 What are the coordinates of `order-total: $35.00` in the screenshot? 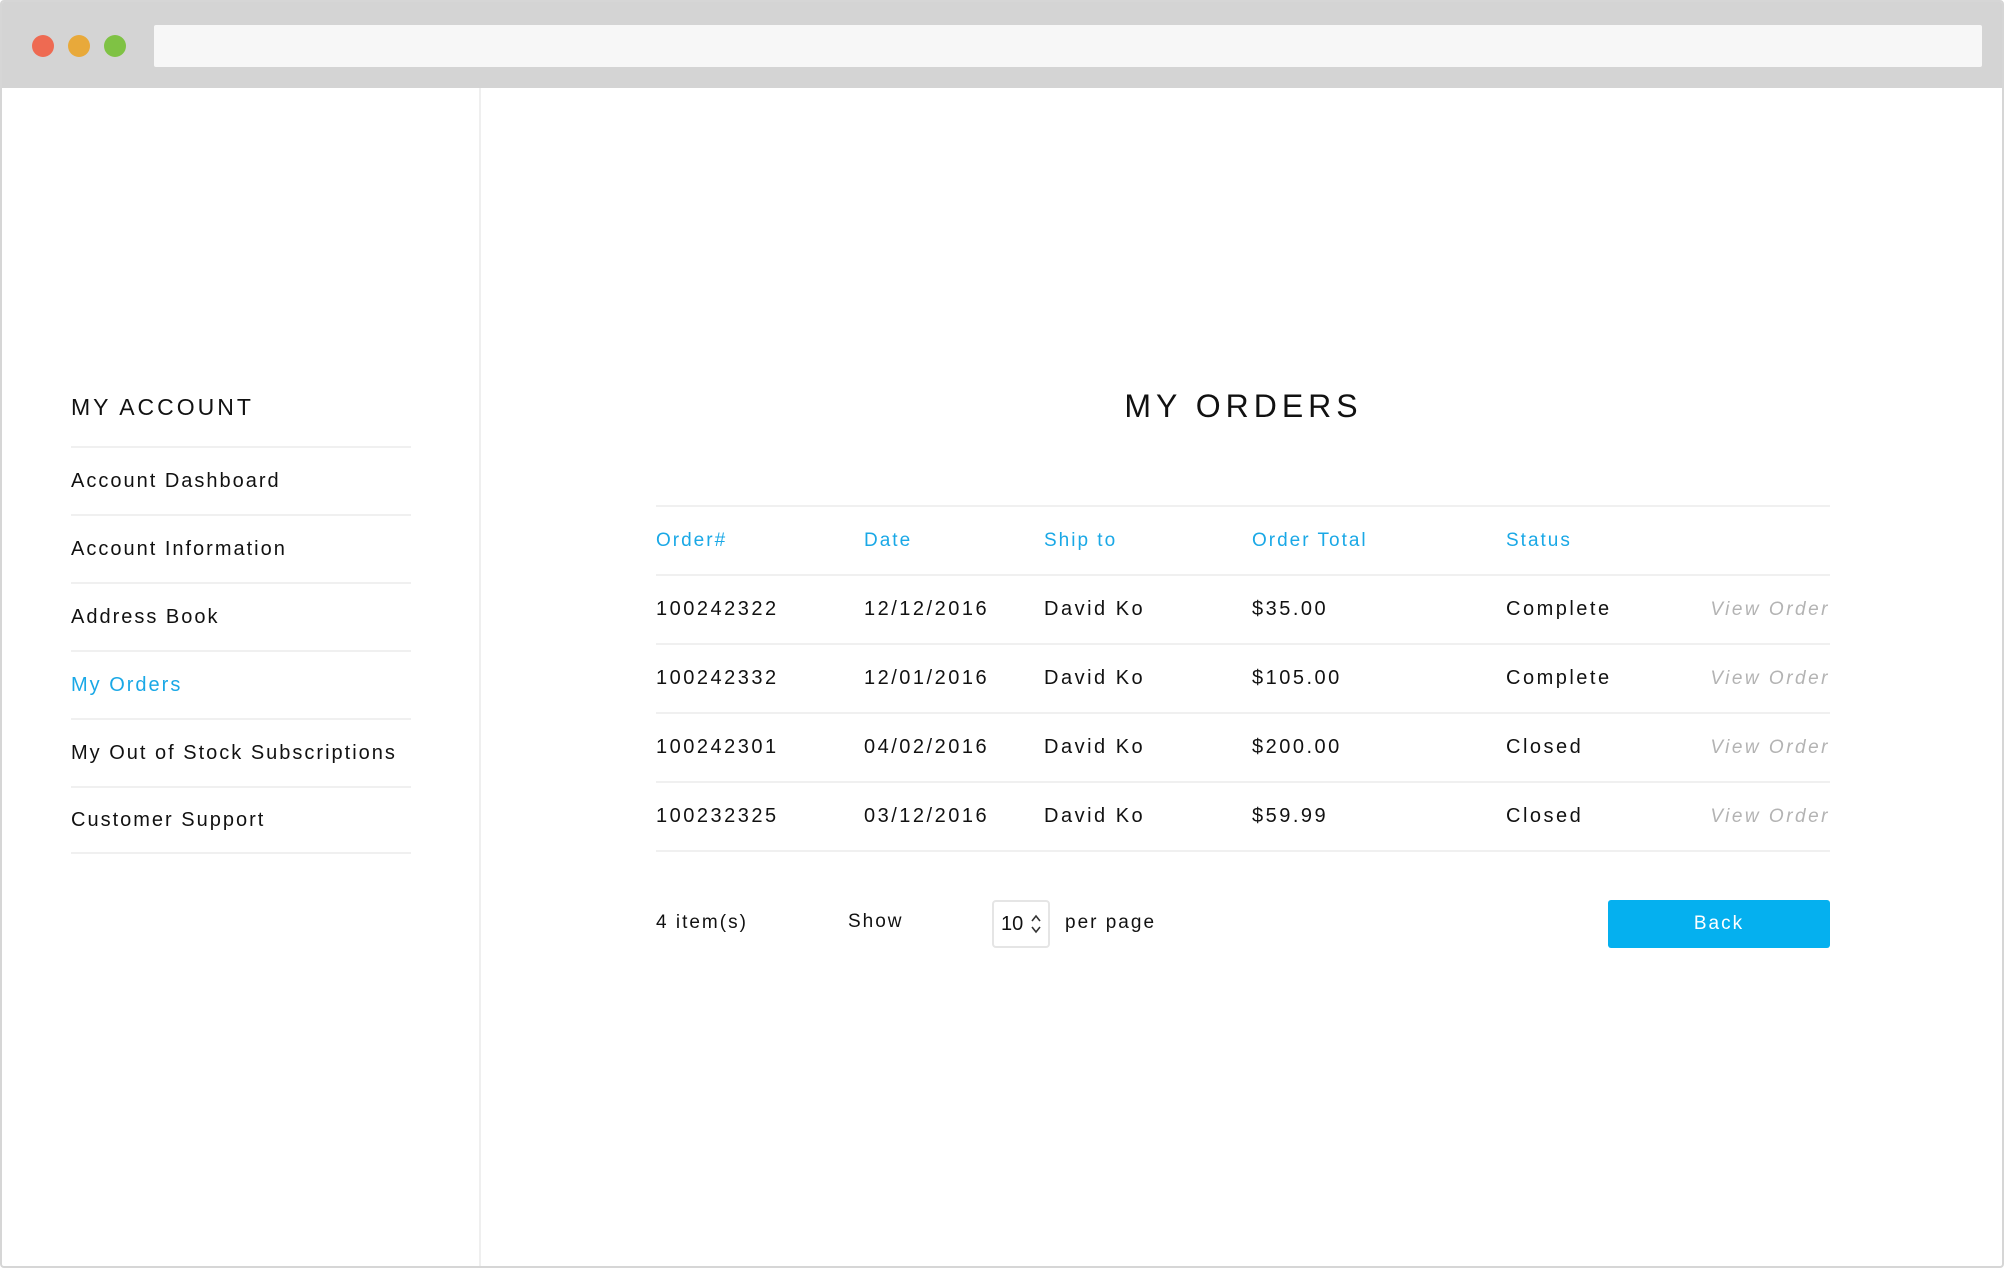 It's located at (1290, 609).